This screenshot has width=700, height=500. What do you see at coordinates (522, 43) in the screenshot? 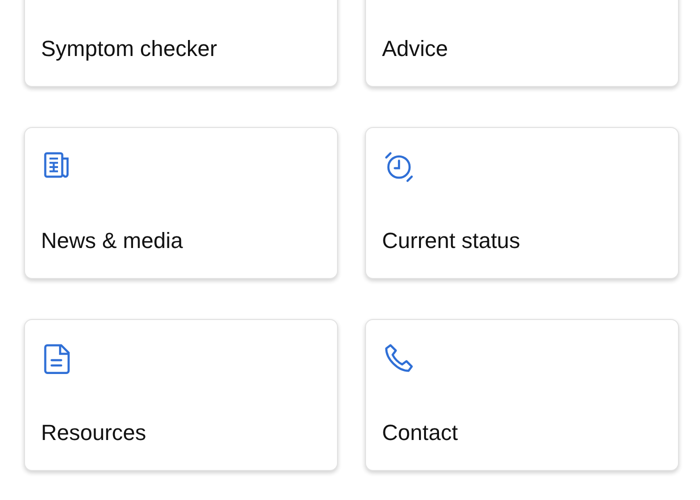
I see `card: Advice` at bounding box center [522, 43].